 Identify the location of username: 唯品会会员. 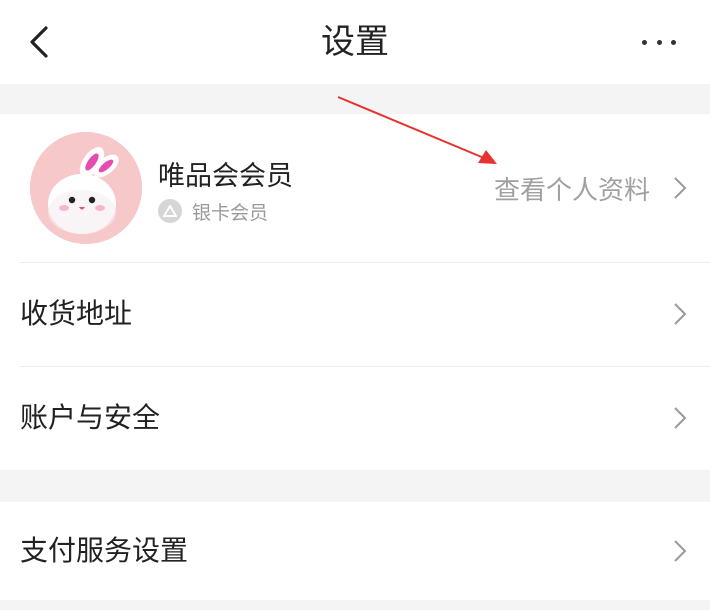
(225, 176).